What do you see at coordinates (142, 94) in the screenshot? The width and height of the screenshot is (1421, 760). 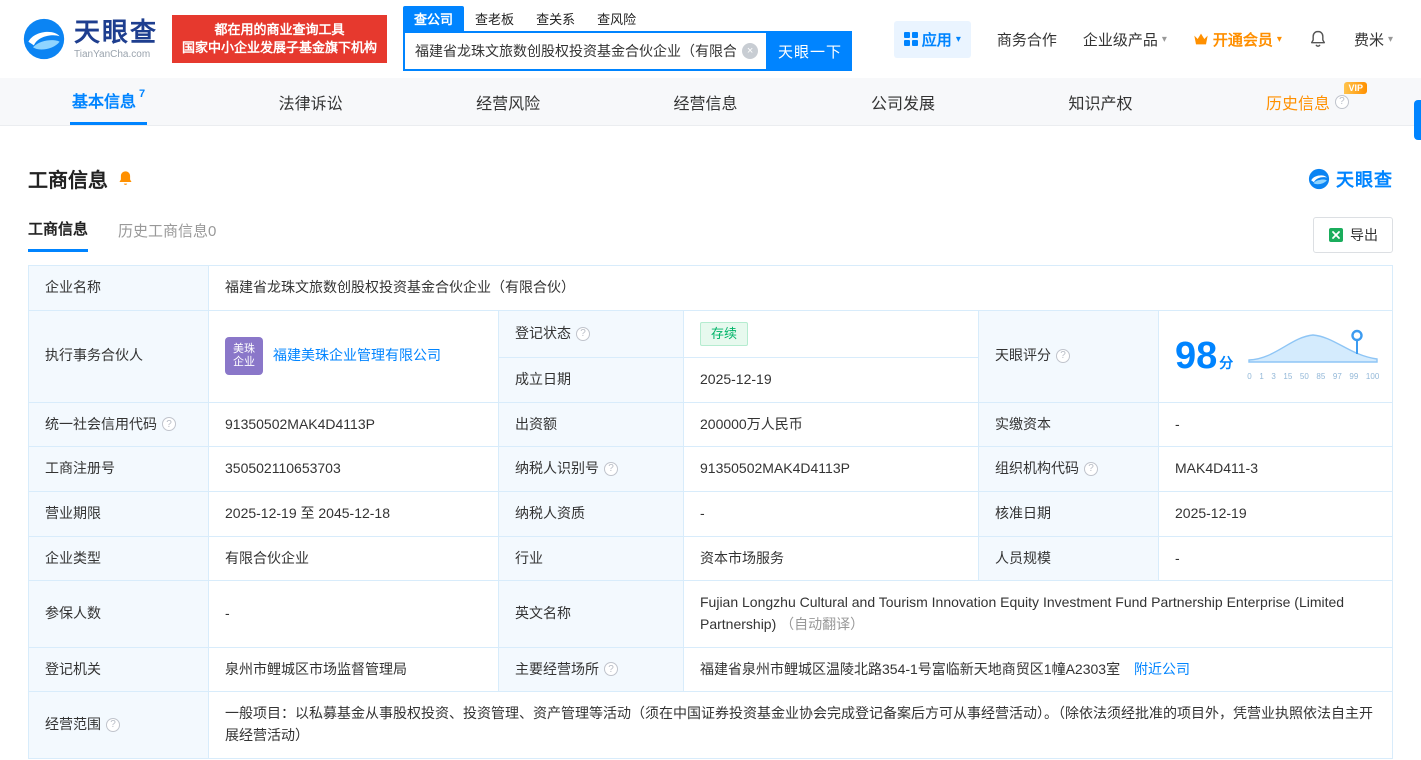 I see `tab-basic-info-count: 7` at bounding box center [142, 94].